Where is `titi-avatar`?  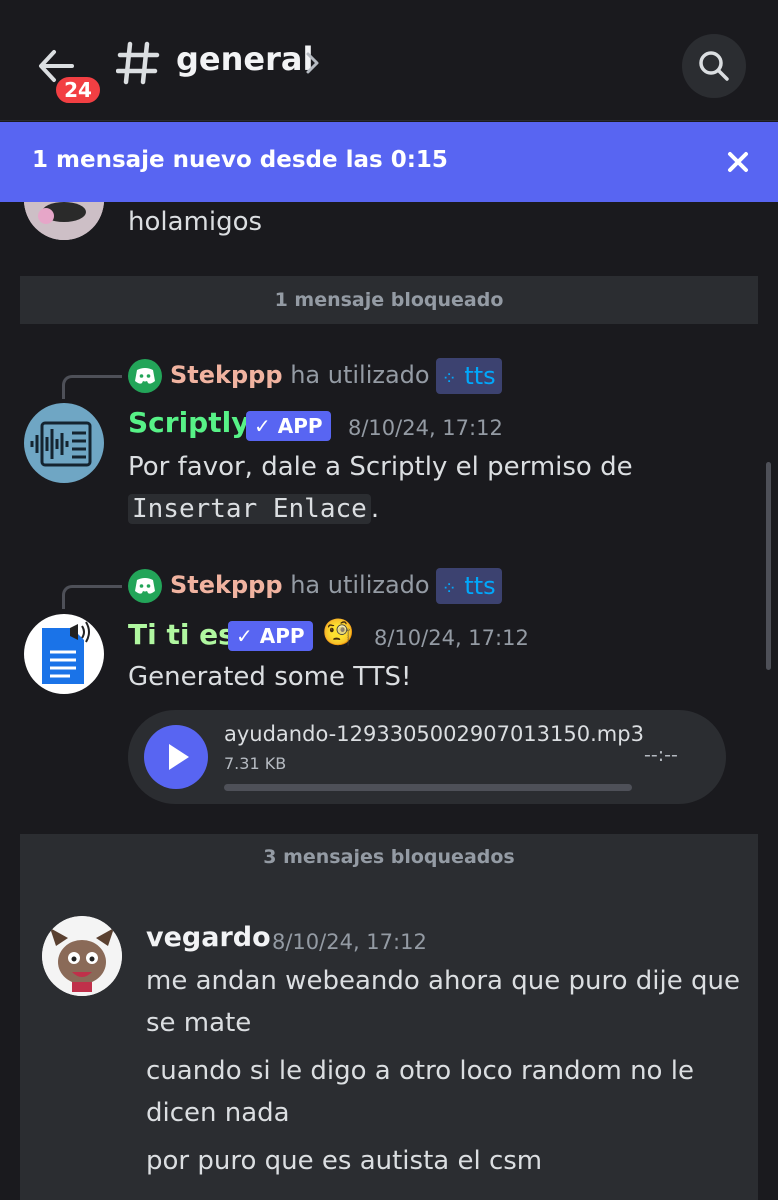
titi-avatar is located at coordinates (64, 654).